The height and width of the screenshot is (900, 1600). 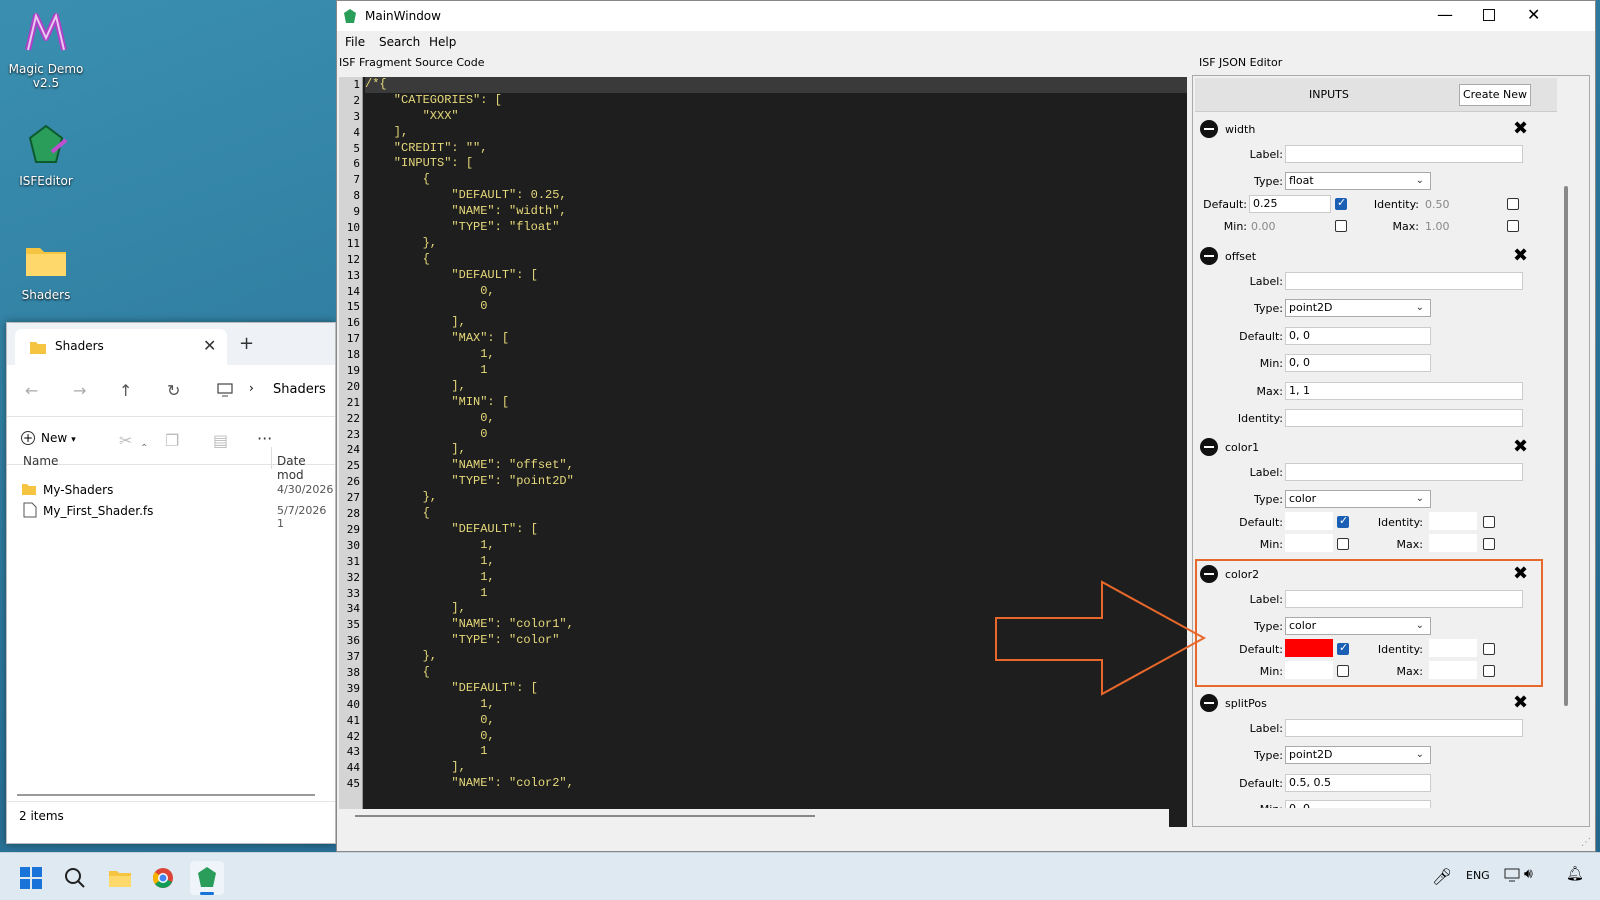 I want to click on code-line: "NAME": "offset",, so click(x=776, y=466).